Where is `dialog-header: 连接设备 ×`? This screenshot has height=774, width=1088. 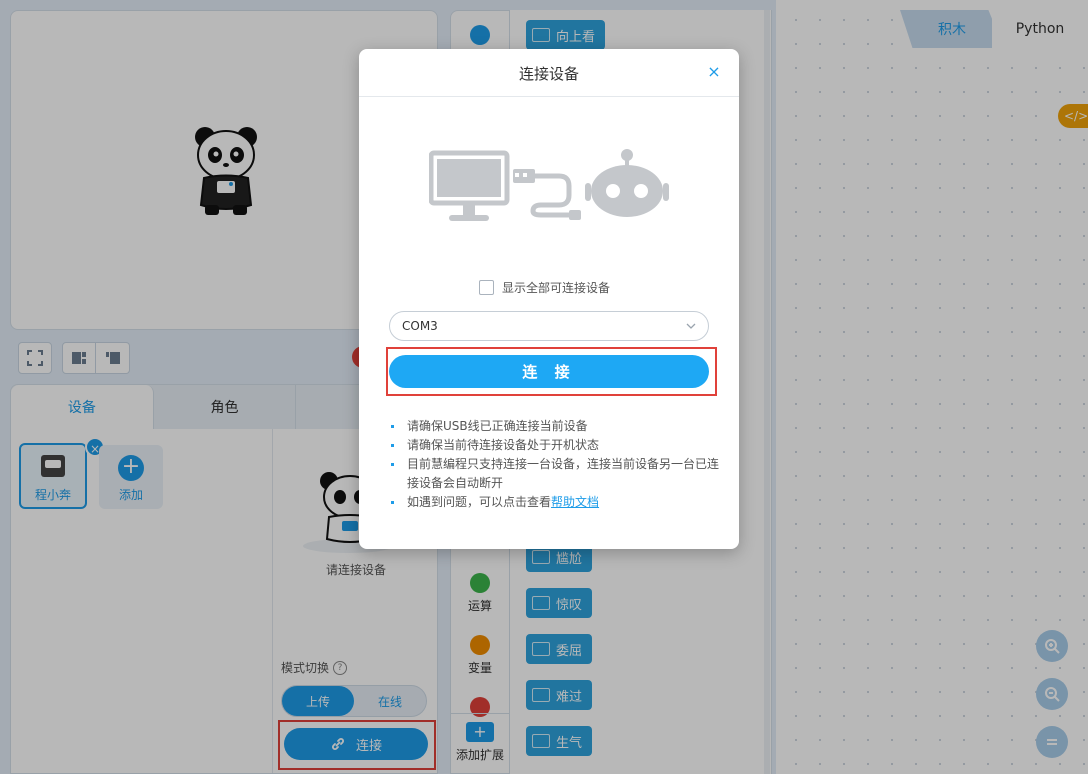 dialog-header: 连接设备 × is located at coordinates (549, 73).